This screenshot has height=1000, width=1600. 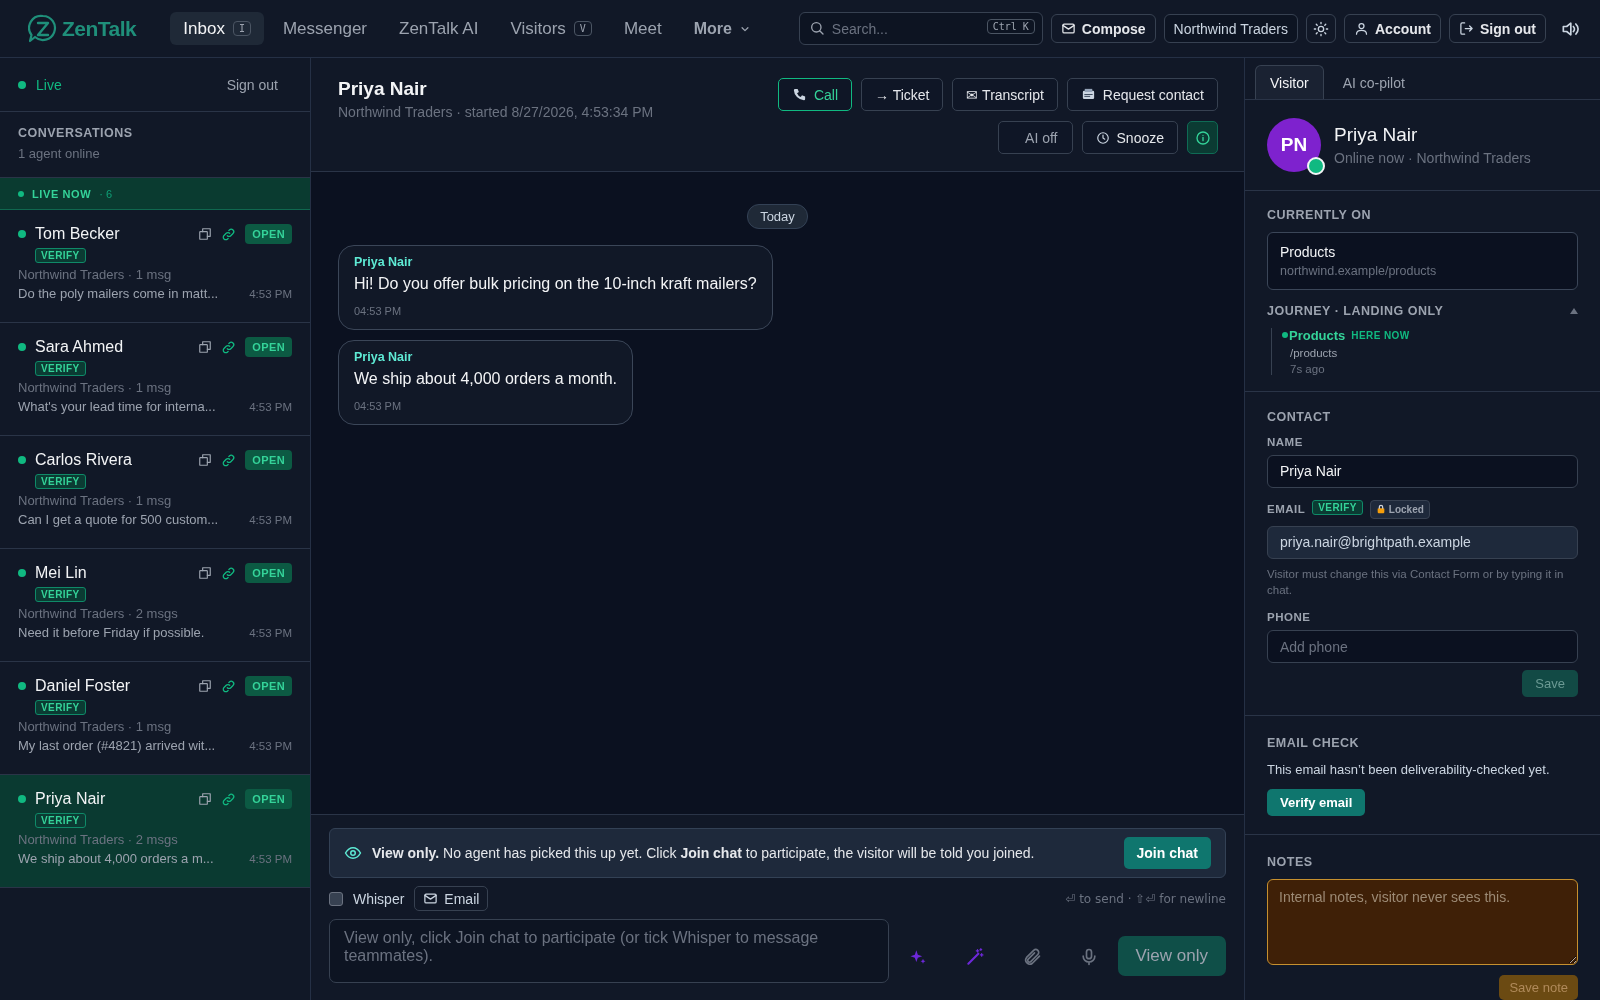 What do you see at coordinates (1145, 898) in the screenshot?
I see `keyboard-hint: ⏎ to send · ⇧⏎ for newline` at bounding box center [1145, 898].